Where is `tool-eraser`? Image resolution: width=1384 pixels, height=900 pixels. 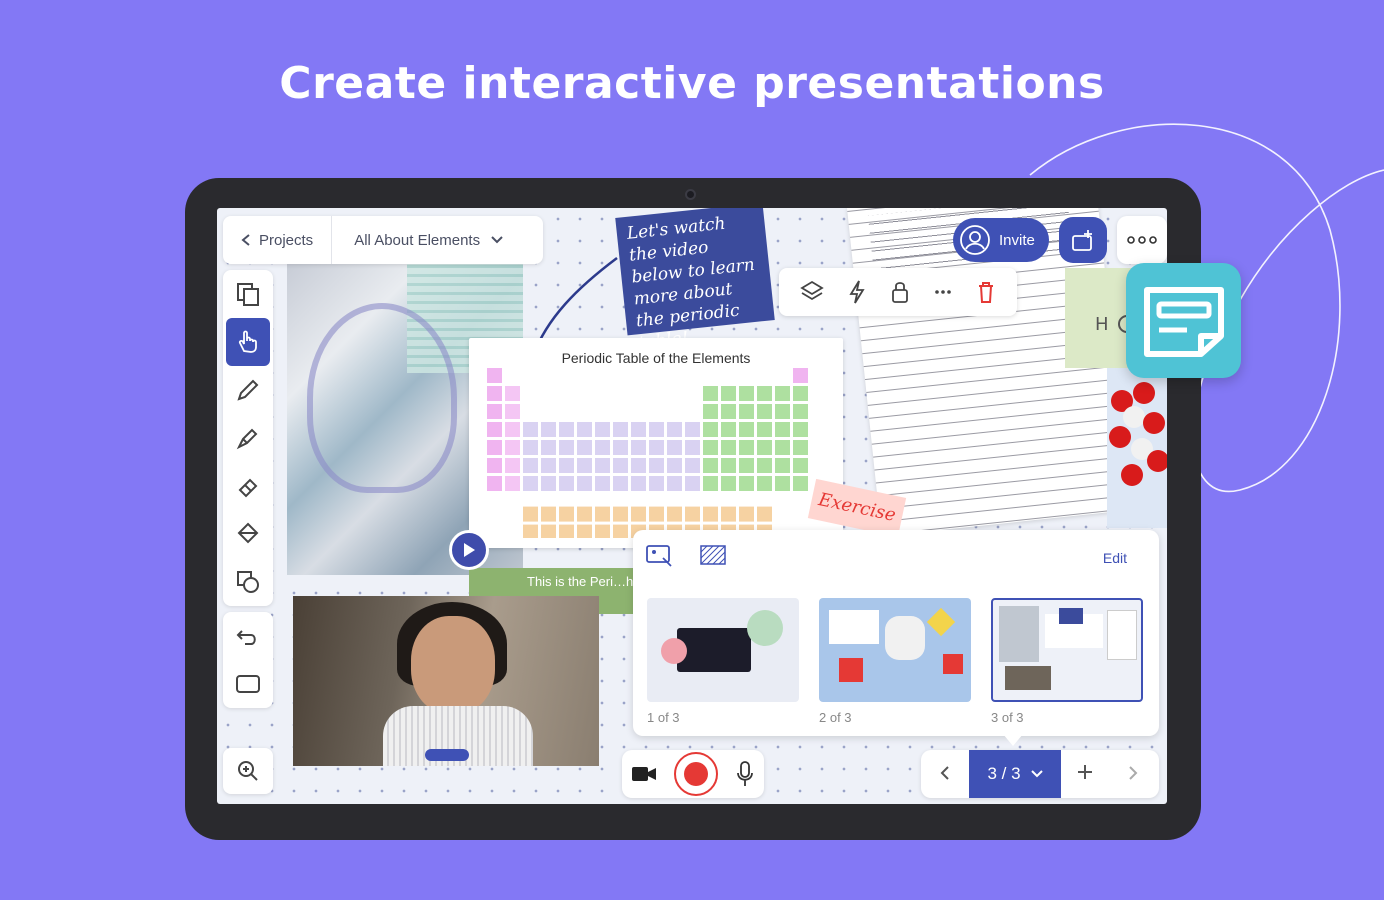
tool-eraser is located at coordinates (248, 486).